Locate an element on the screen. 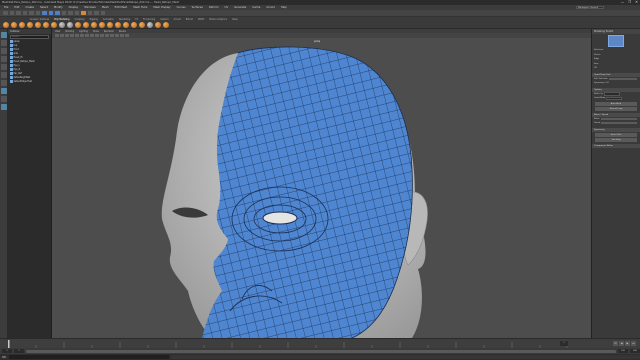  range-start-field: 1 is located at coordinates (7, 351).